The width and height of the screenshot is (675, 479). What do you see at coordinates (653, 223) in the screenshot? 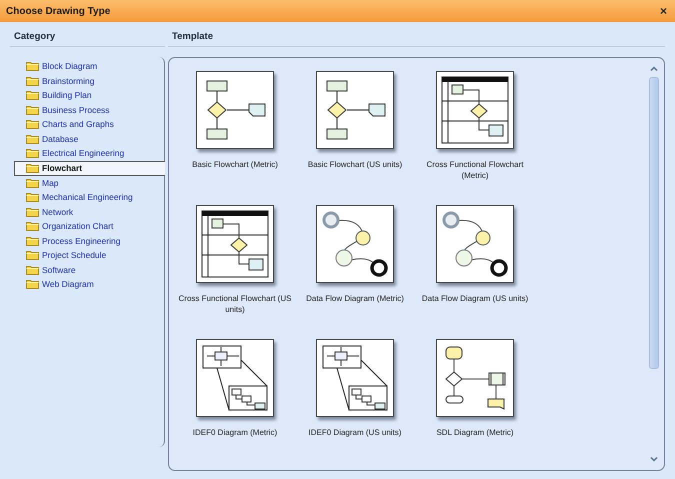
I see `scrollbar-thumb` at bounding box center [653, 223].